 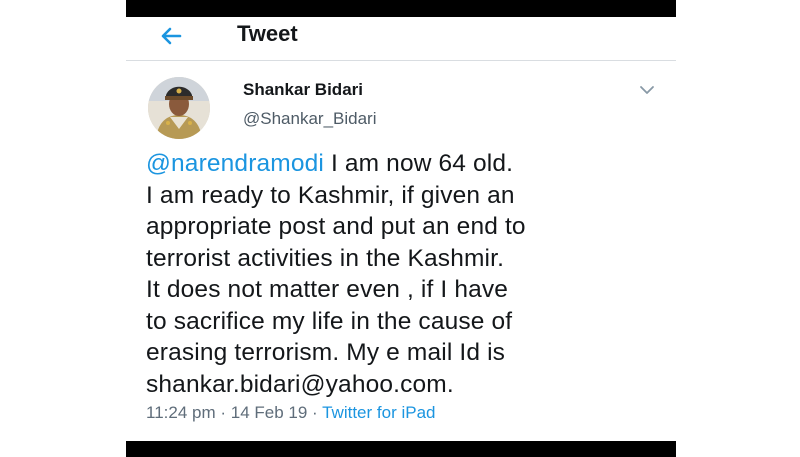 What do you see at coordinates (327, 289) in the screenshot?
I see `tweet-text-line: It does not matter even , if I have` at bounding box center [327, 289].